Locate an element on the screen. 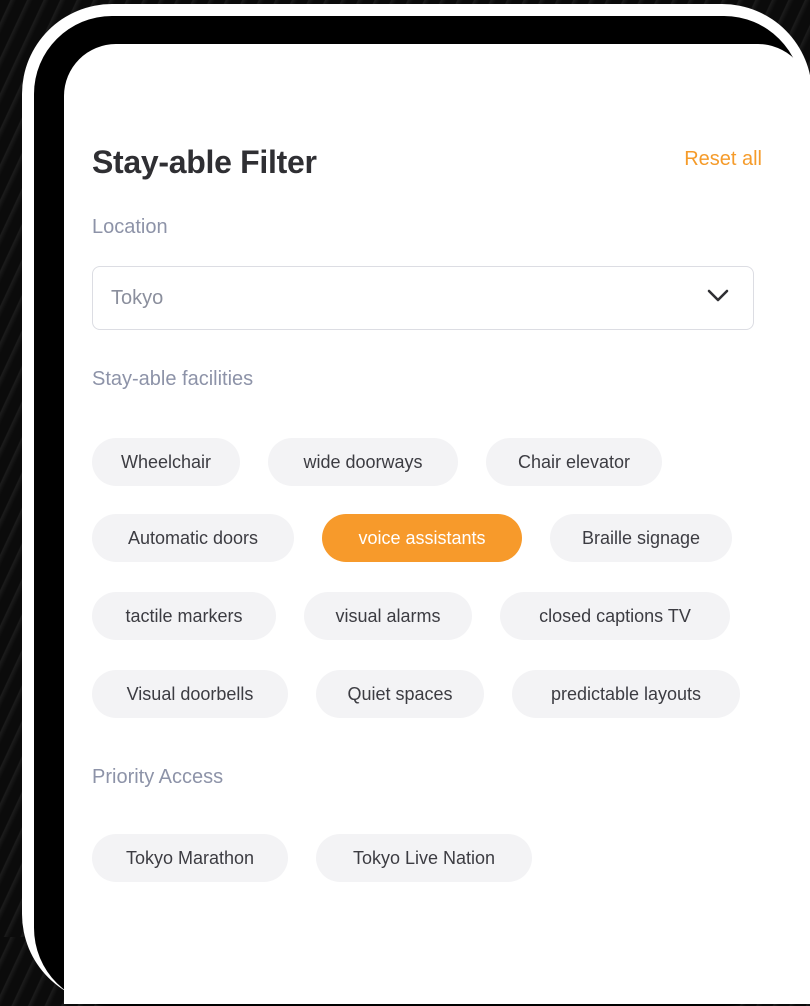 The image size is (810, 1006). chevron-down-icon is located at coordinates (718, 295).